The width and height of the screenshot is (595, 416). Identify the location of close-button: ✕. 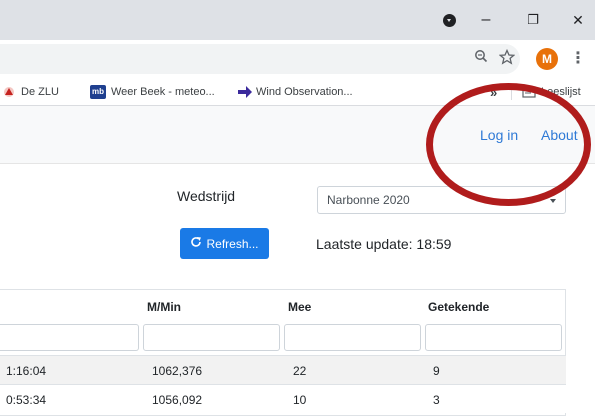
(578, 20).